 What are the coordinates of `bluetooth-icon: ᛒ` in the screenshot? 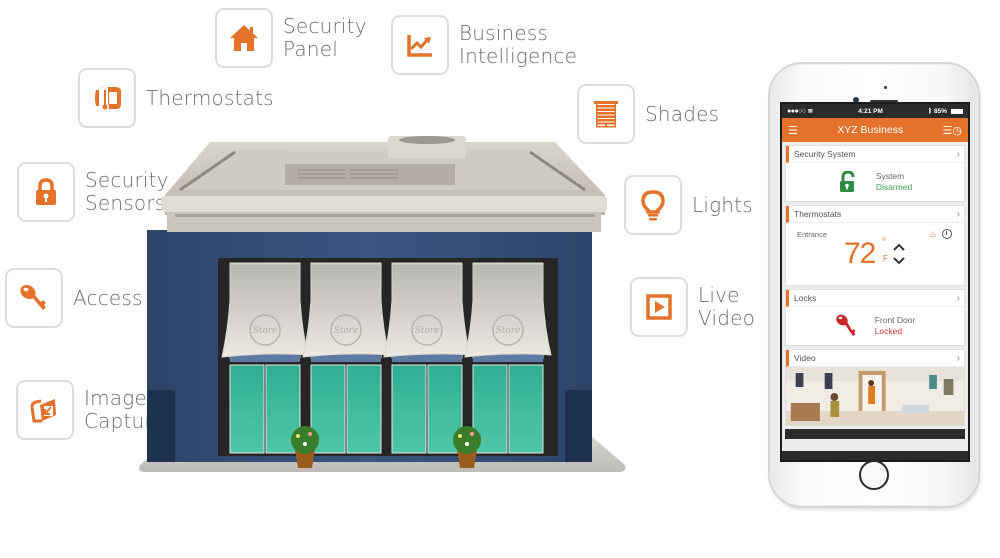 It's located at (930, 111).